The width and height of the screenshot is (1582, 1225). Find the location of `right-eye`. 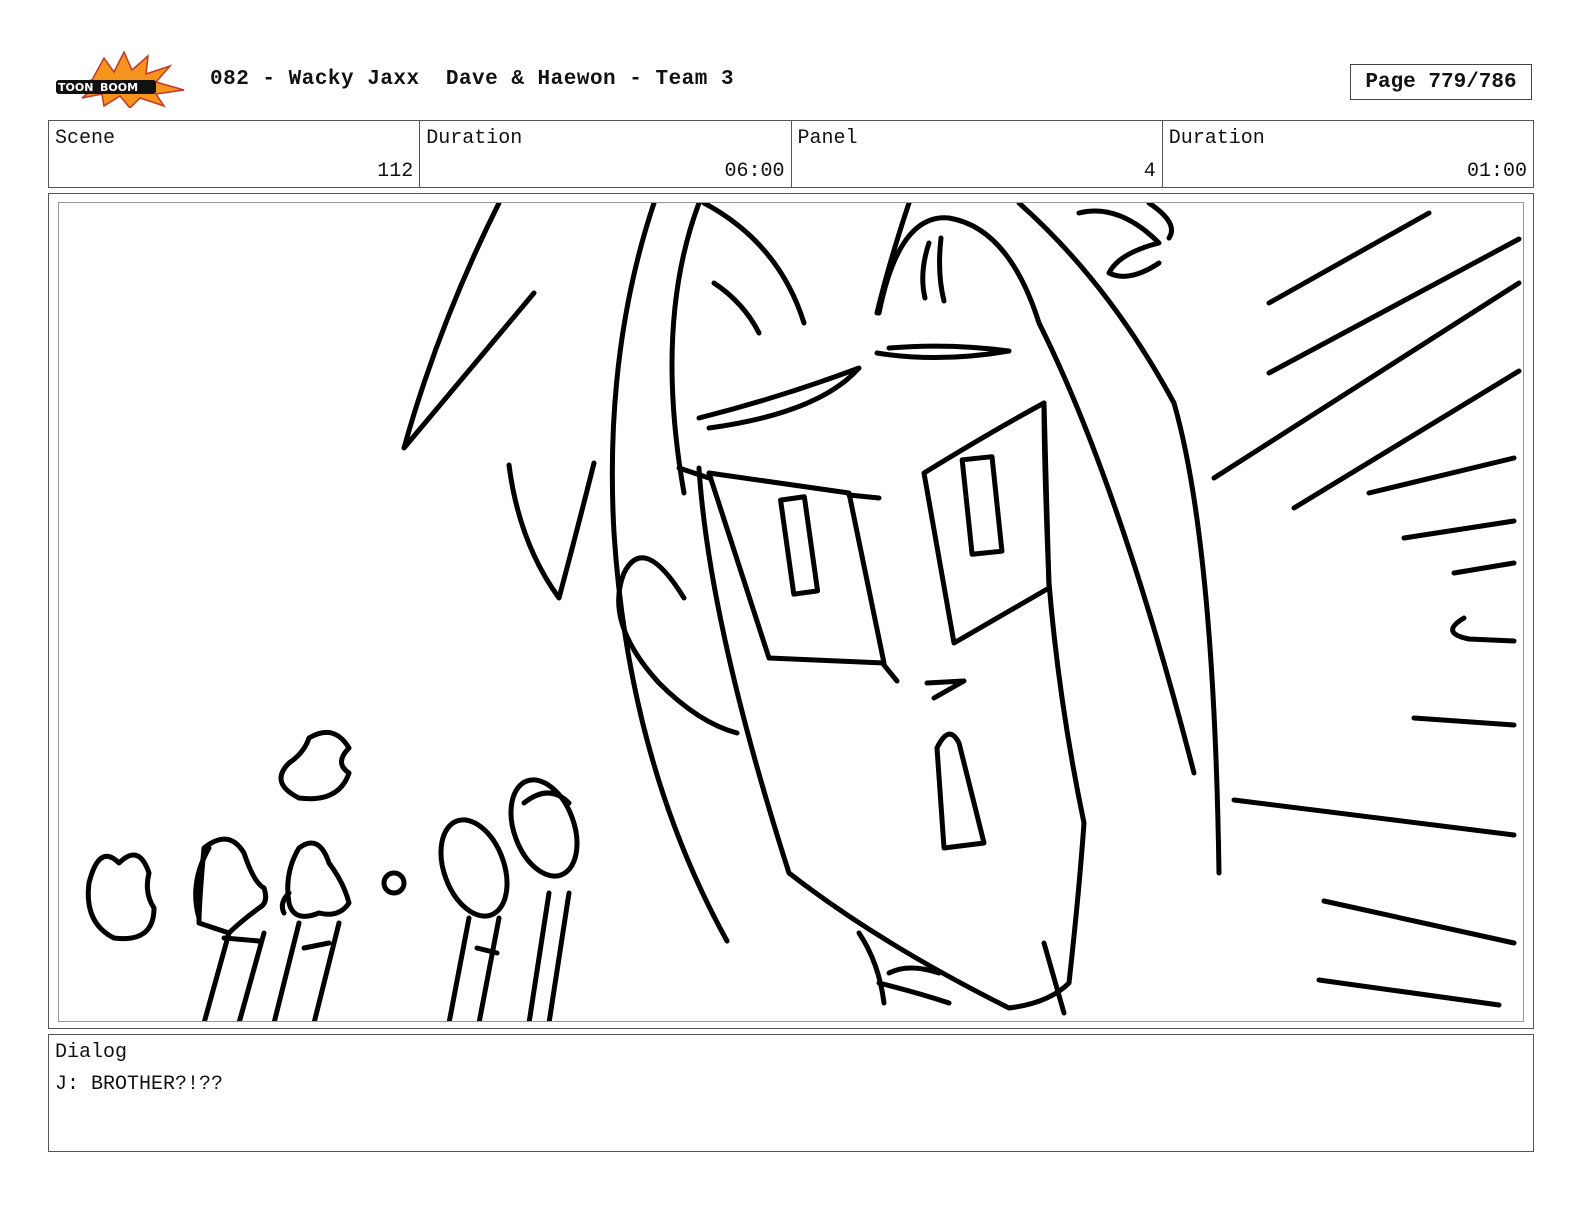

right-eye is located at coordinates (986, 523).